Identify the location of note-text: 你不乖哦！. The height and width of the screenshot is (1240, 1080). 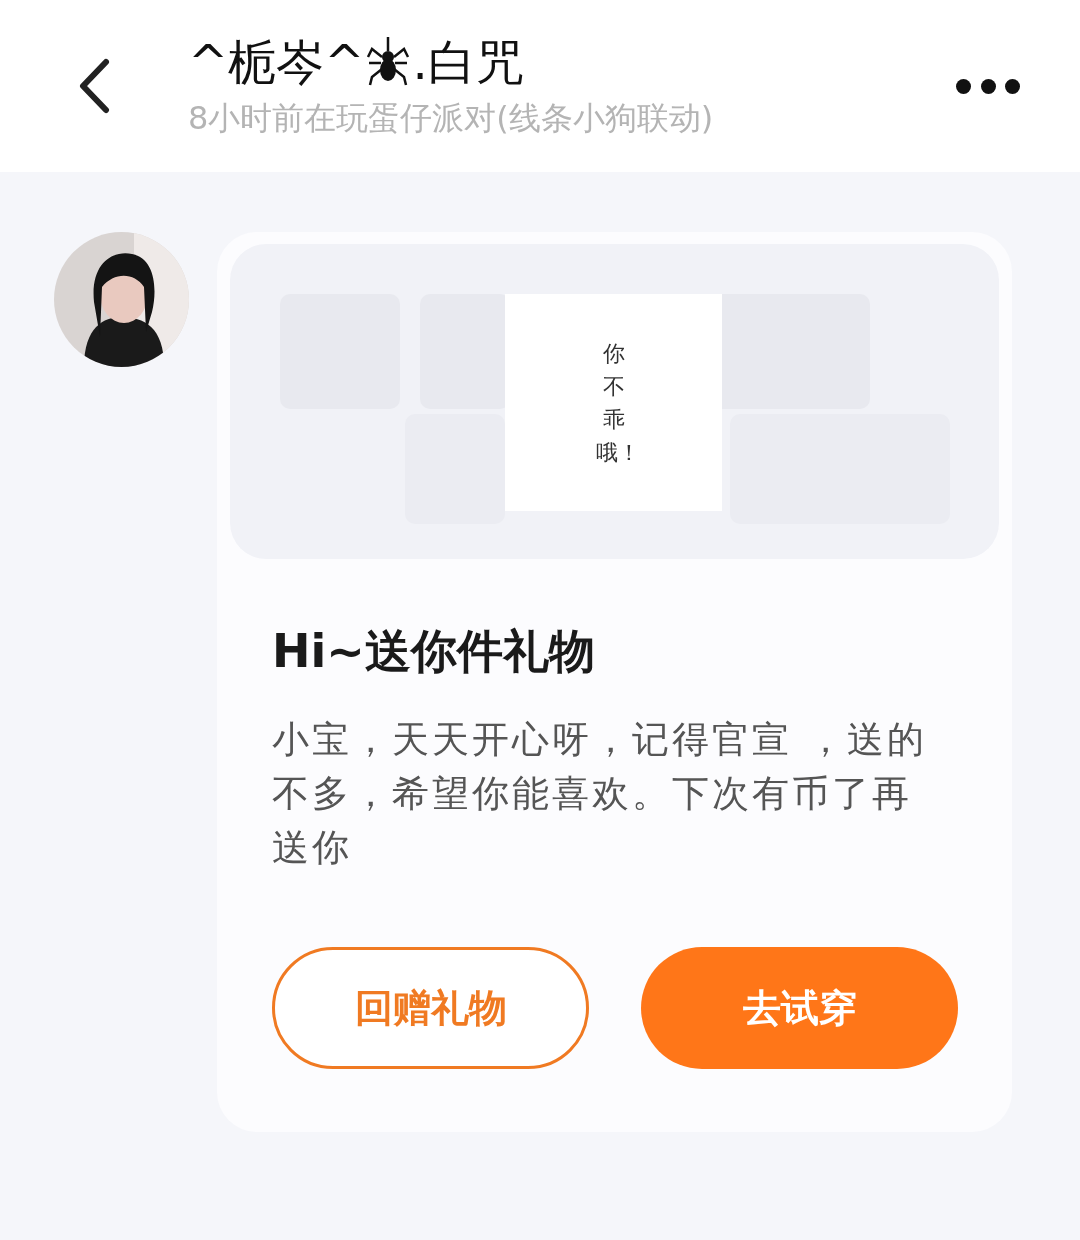
(614, 403).